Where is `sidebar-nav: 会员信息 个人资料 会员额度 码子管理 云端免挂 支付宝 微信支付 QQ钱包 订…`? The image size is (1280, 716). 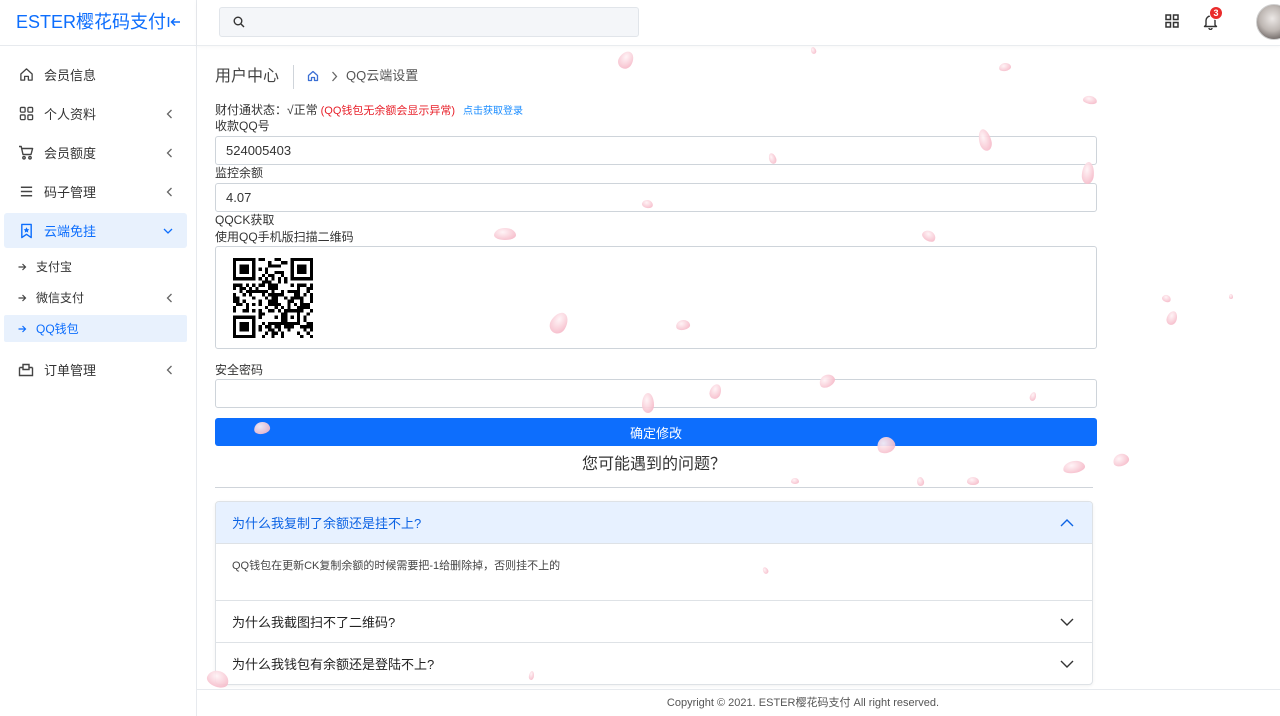
sidebar-nav: 会员信息 个人资料 会员额度 码子管理 云端免挂 支付宝 微信支付 QQ钱包 订… is located at coordinates (98, 224).